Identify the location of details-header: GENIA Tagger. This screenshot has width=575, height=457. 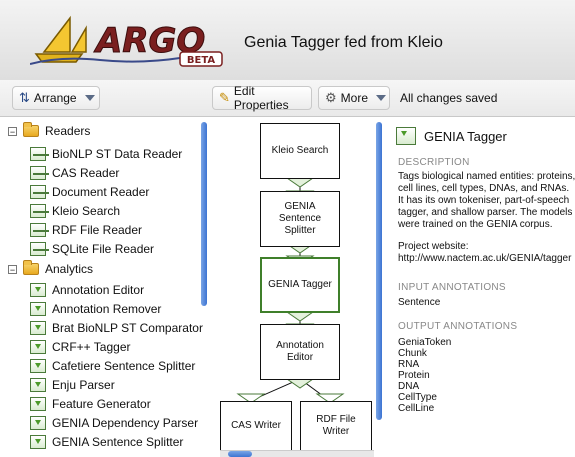
(451, 136).